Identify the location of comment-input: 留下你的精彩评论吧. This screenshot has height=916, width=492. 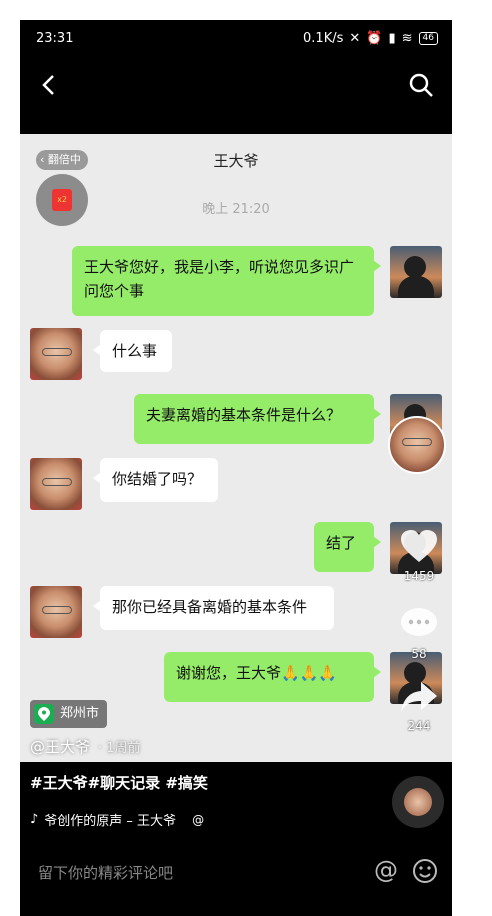
(105, 872).